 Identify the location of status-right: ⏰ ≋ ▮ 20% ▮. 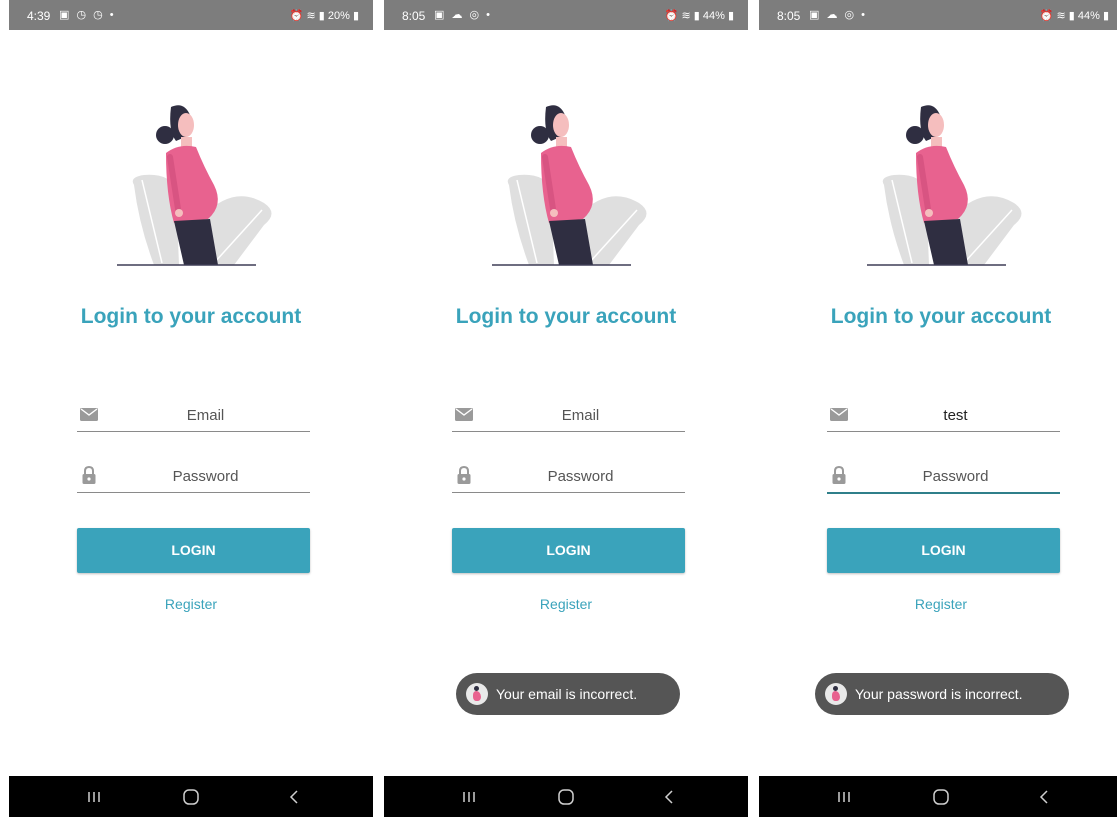
(324, 15).